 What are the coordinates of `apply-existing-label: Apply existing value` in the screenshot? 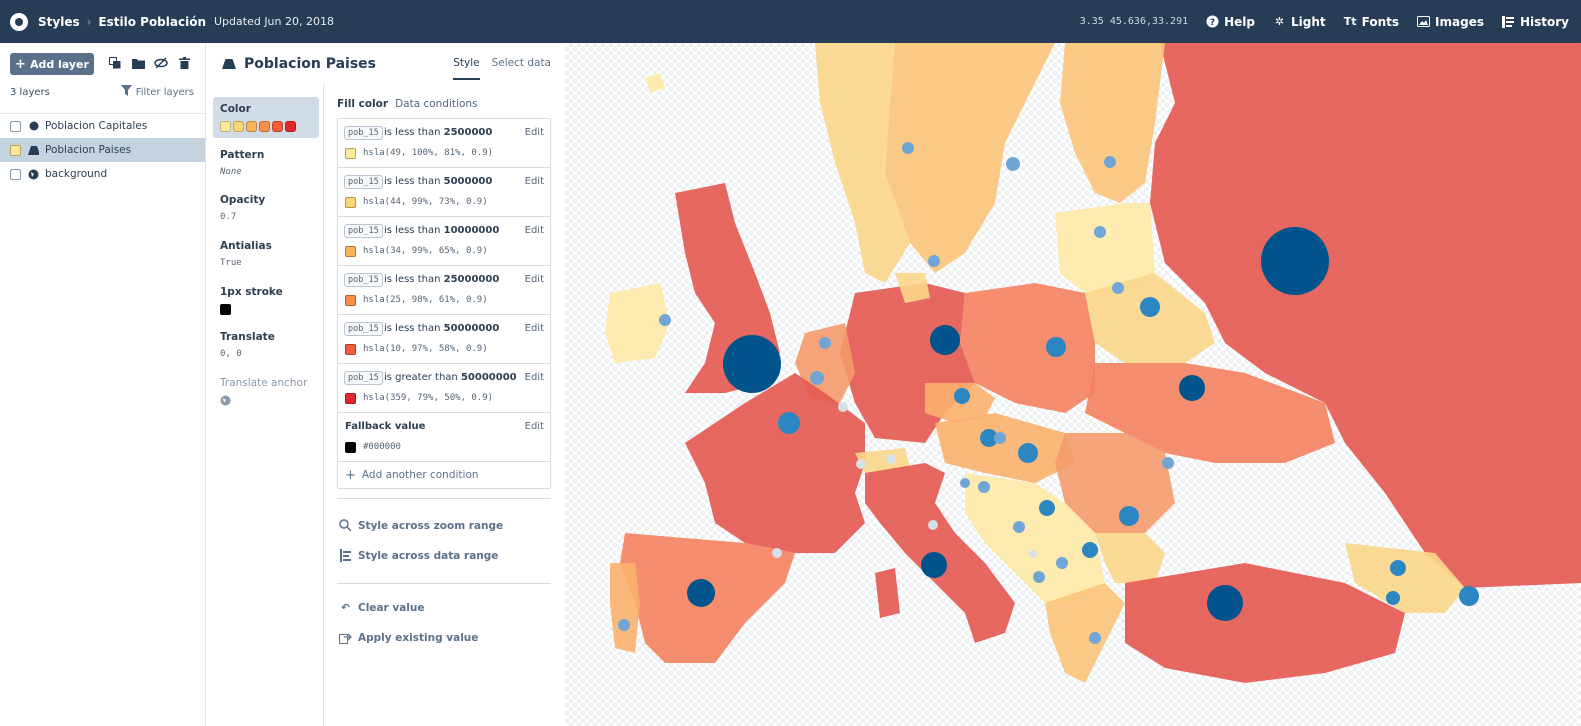 It's located at (418, 637).